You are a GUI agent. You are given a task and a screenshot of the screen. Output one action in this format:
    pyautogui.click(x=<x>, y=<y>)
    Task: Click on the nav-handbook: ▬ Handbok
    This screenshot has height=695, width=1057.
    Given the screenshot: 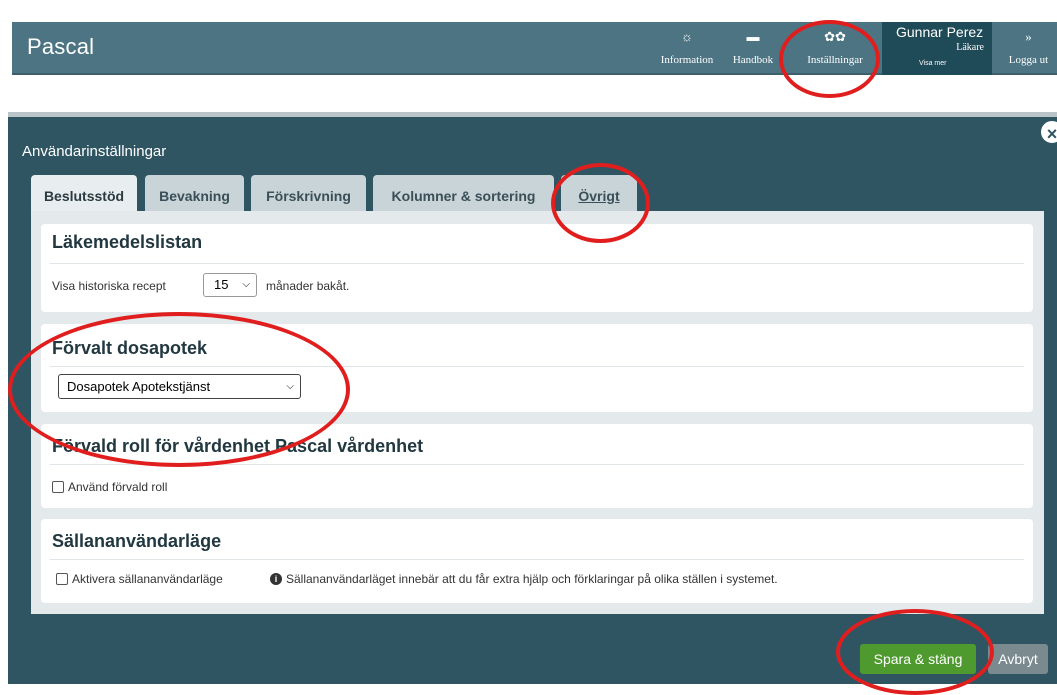 What is the action you would take?
    pyautogui.click(x=753, y=48)
    